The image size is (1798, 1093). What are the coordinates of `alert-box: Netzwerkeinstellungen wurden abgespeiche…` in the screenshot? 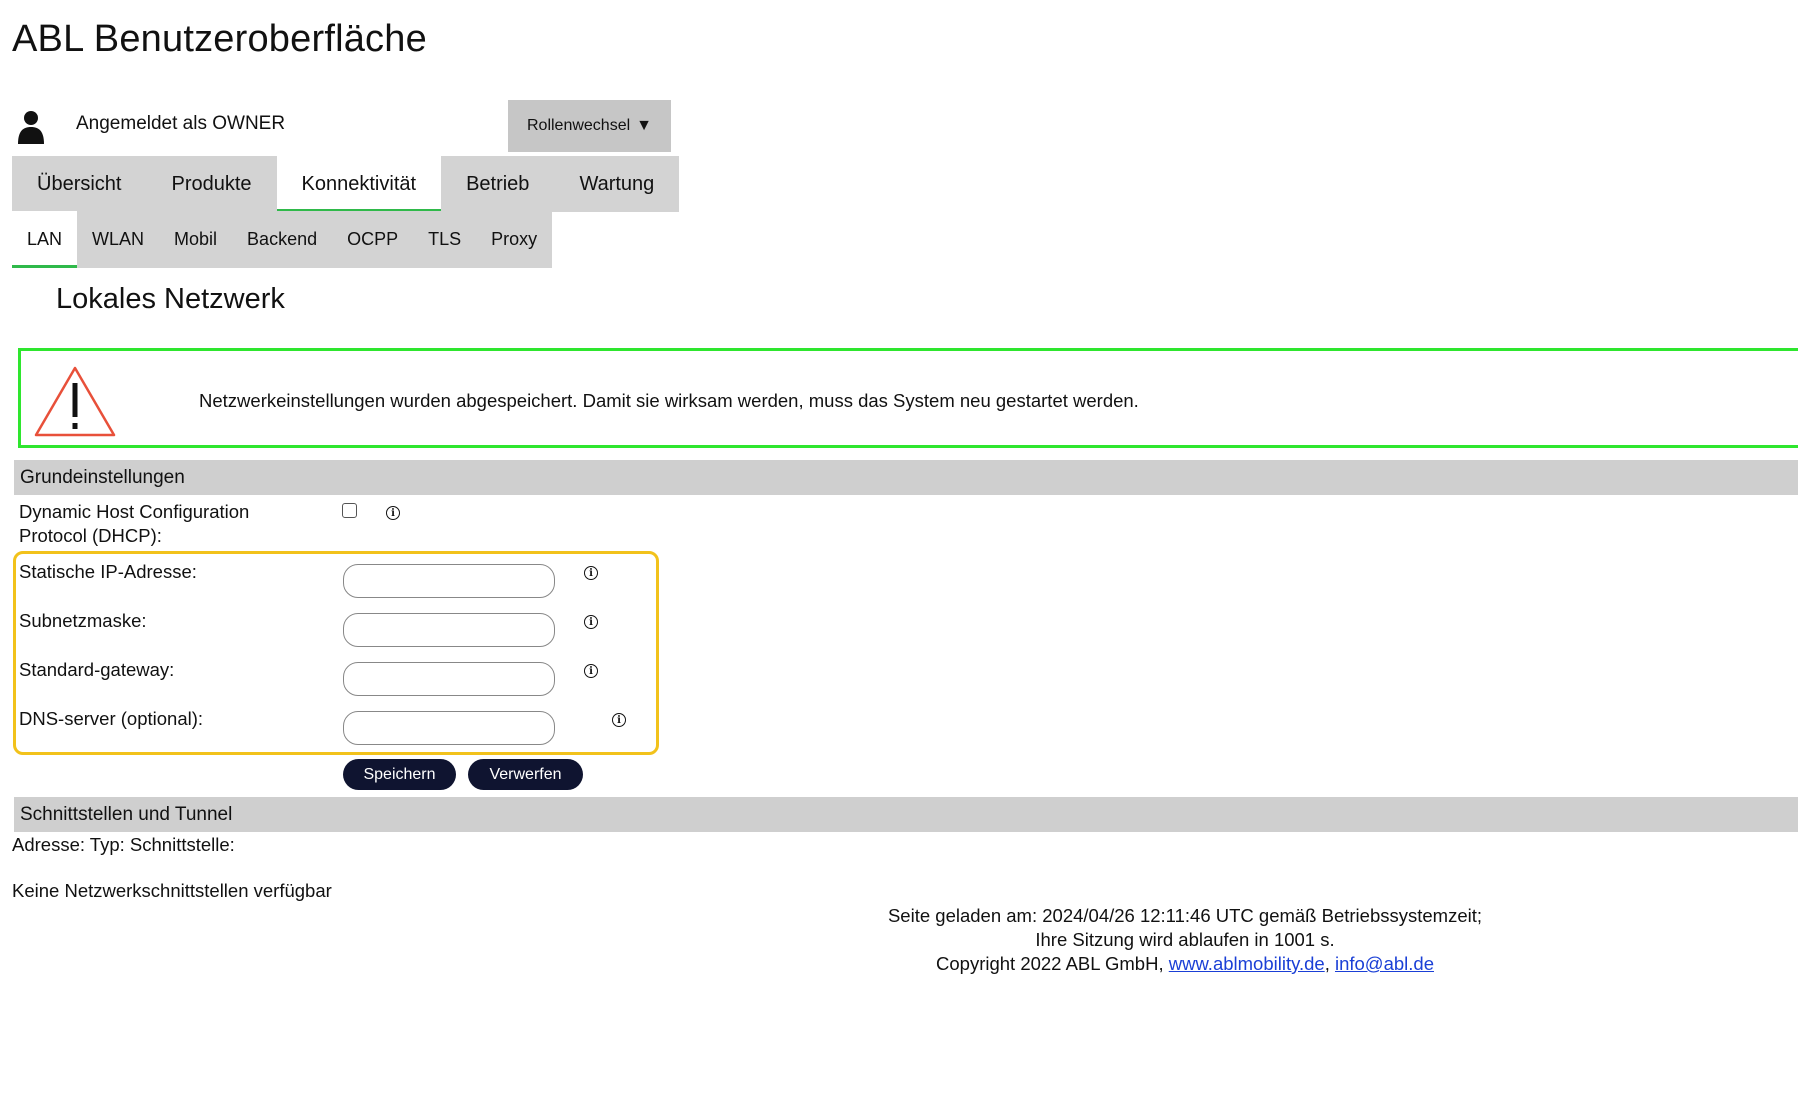 It's located at (908, 398).